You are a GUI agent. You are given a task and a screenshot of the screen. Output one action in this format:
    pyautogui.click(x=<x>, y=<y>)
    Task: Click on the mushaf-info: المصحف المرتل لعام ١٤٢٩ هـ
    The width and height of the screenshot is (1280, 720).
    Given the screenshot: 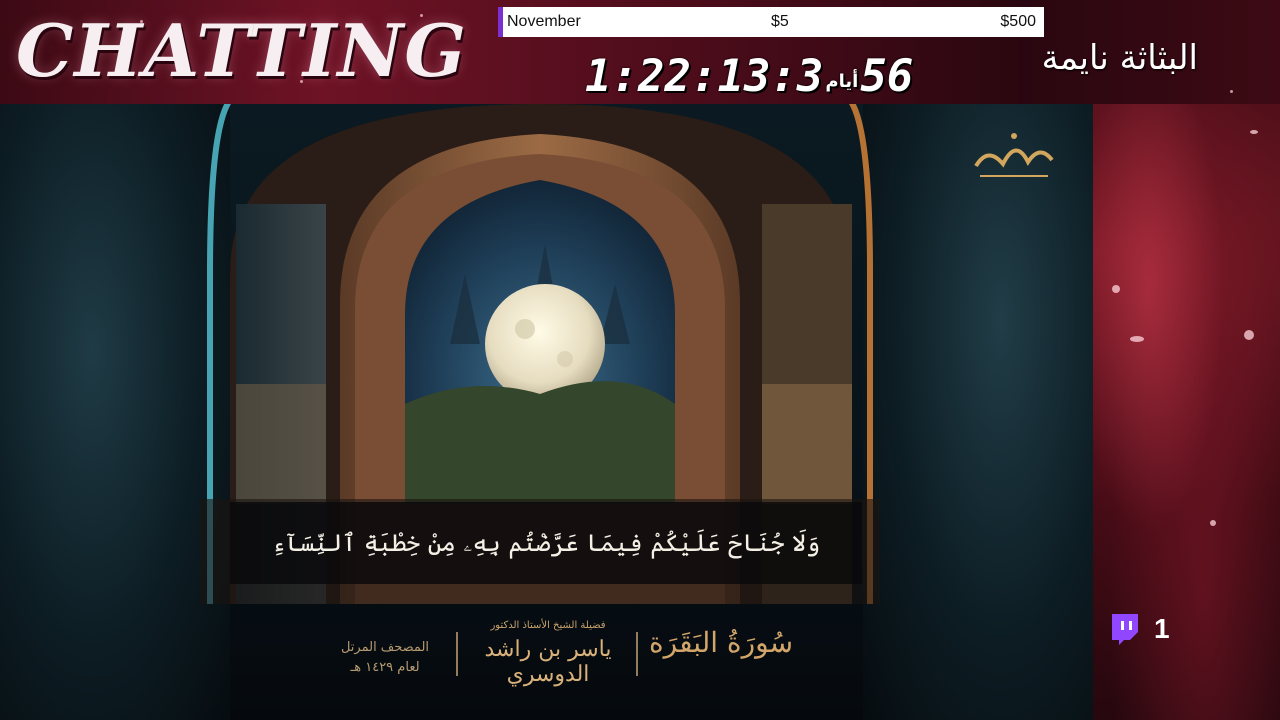 What is the action you would take?
    pyautogui.click(x=385, y=658)
    